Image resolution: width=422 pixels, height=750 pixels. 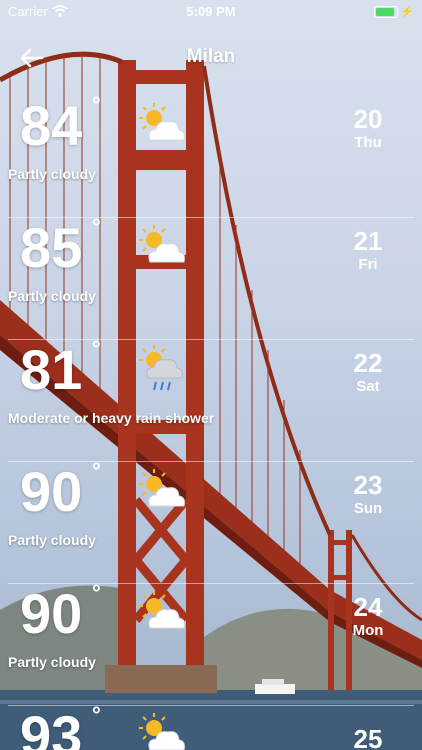 I want to click on condition-label: Moderate or heavy rain shower, so click(x=111, y=418).